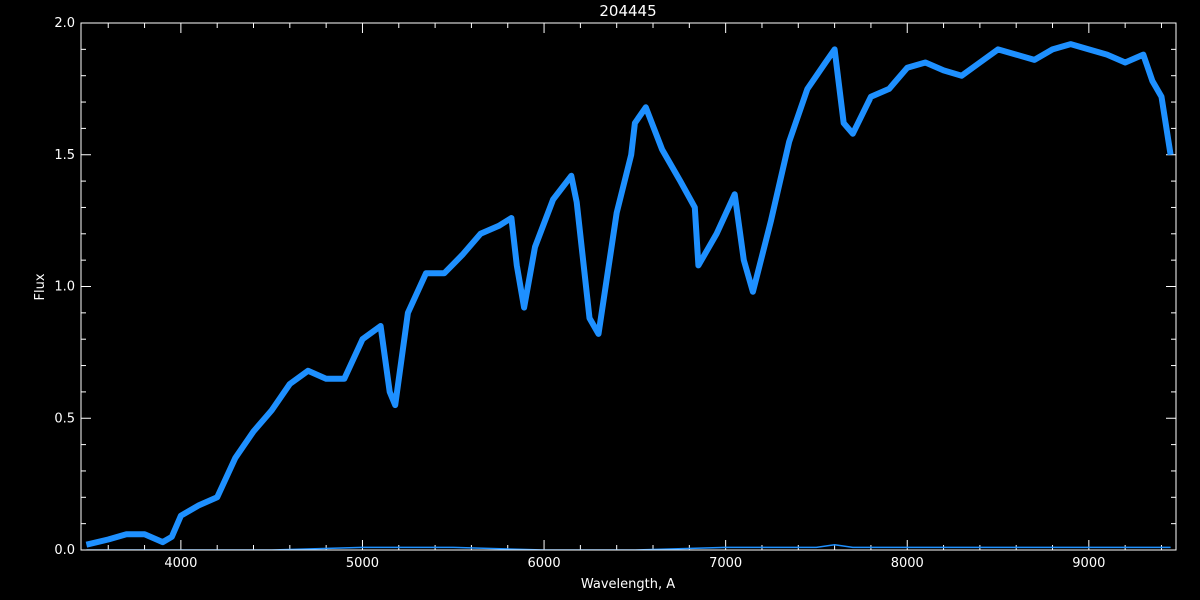  What do you see at coordinates (362, 563) in the screenshot?
I see `x-tick-label: 5000` at bounding box center [362, 563].